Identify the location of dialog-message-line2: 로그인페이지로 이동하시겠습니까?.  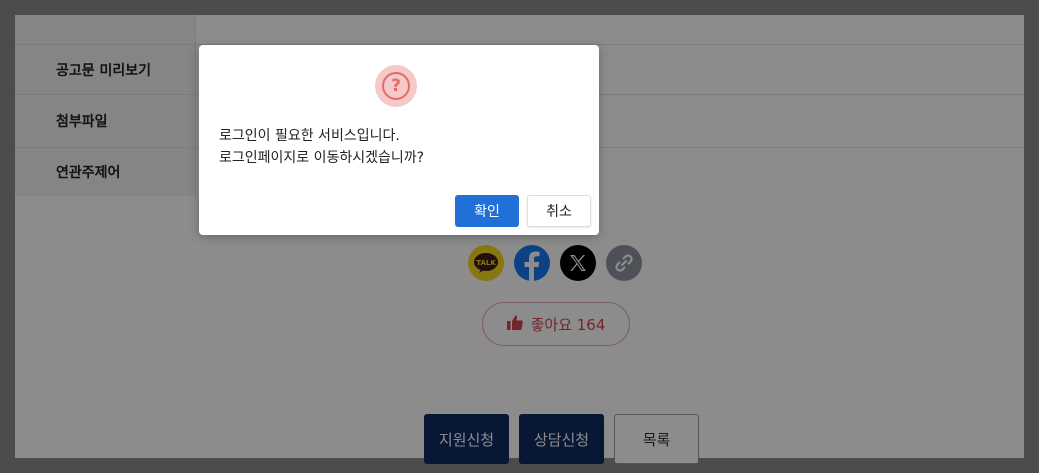
(322, 158).